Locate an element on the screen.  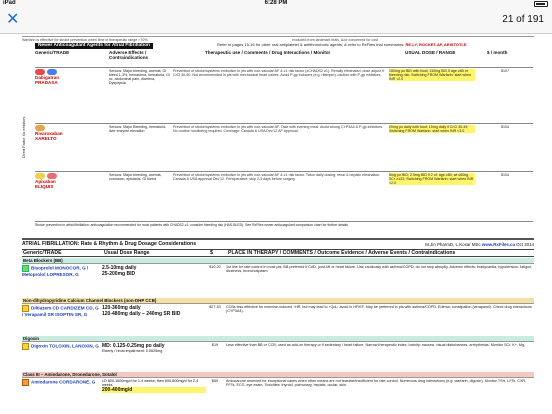
dose-secondary: 200-400mg/d is located at coordinates (154, 390).